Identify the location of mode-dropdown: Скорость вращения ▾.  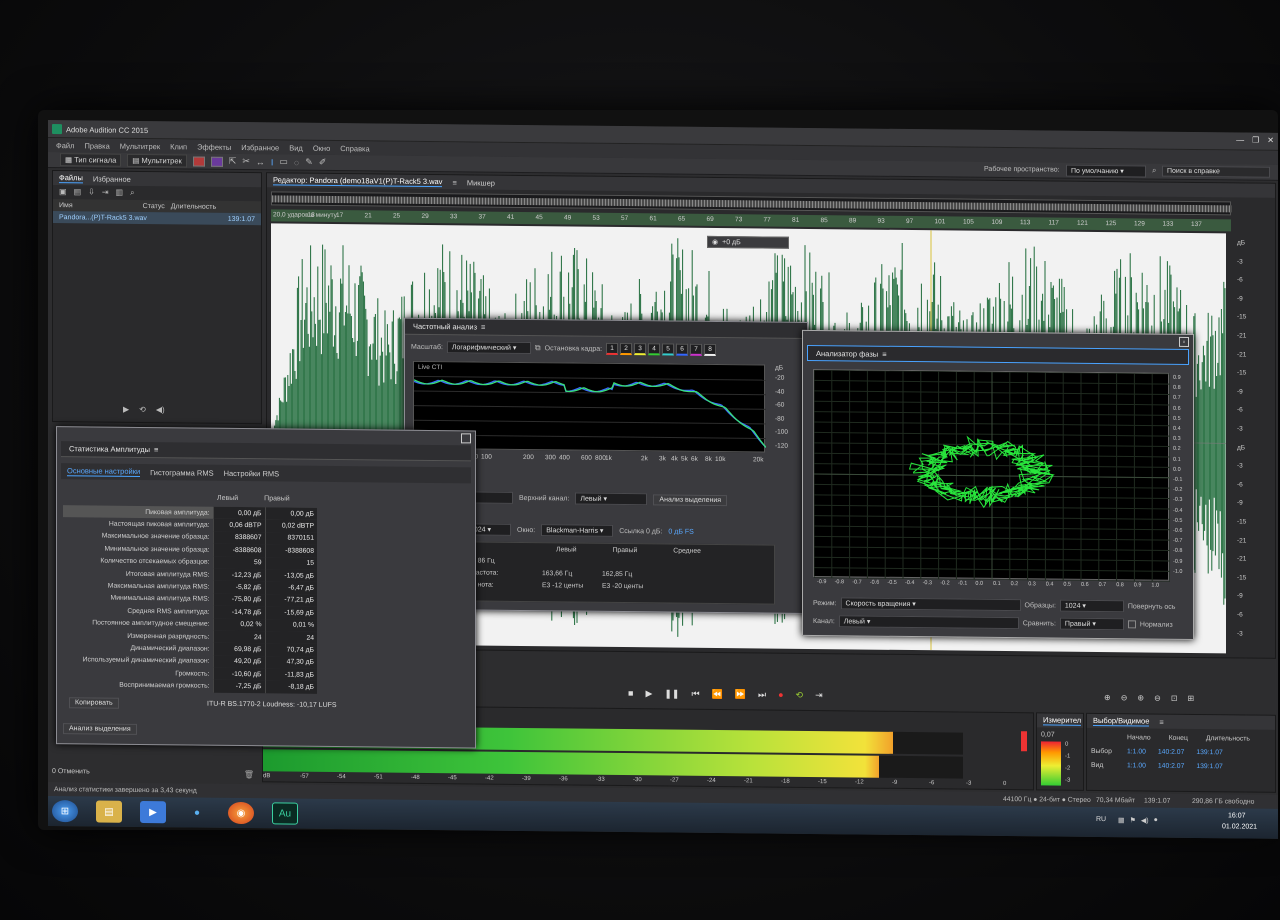
(930, 604).